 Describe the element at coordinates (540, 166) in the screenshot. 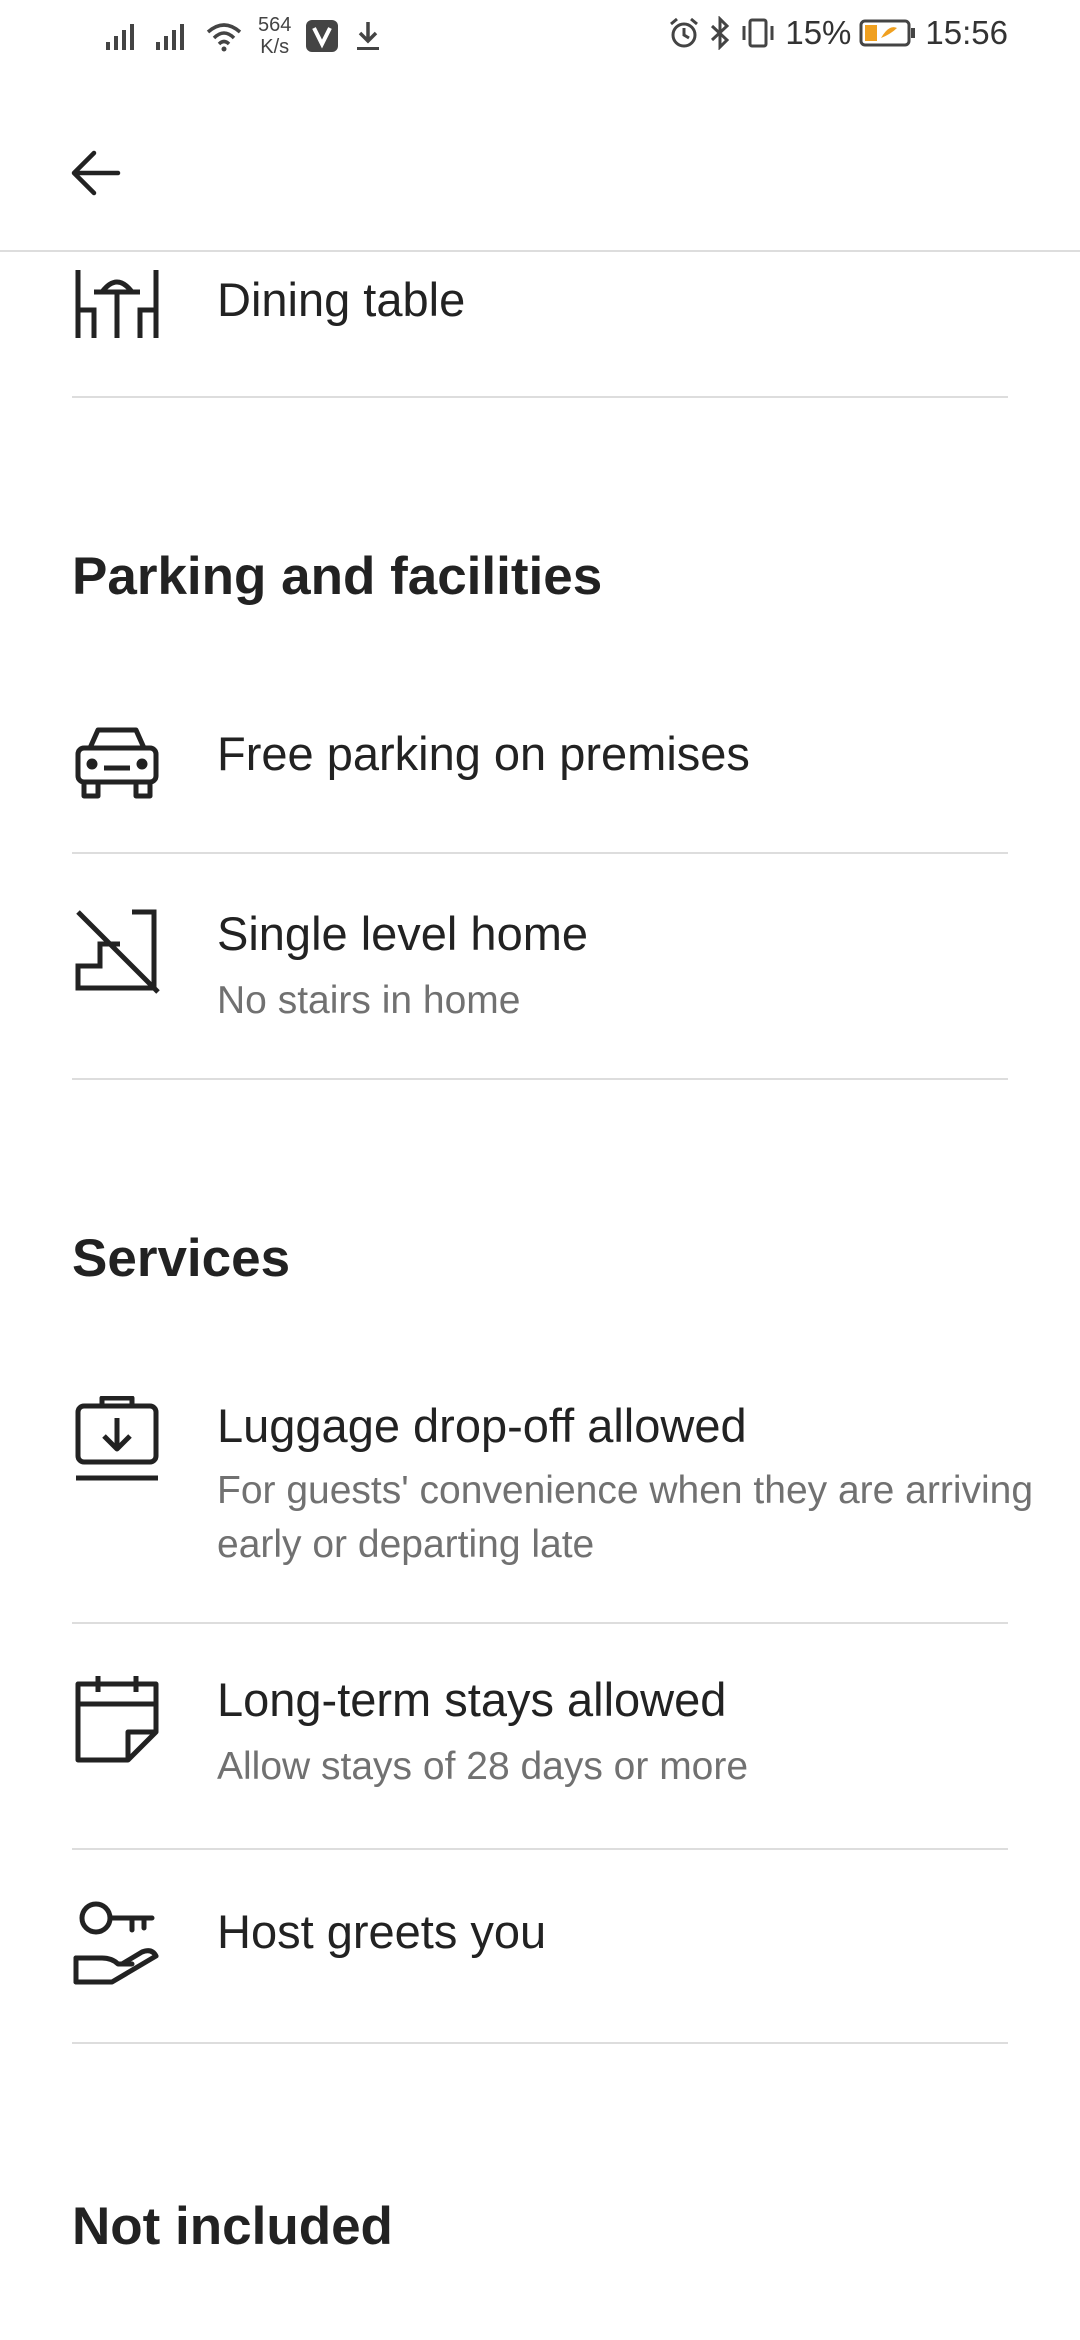

I see `app-bar` at that location.